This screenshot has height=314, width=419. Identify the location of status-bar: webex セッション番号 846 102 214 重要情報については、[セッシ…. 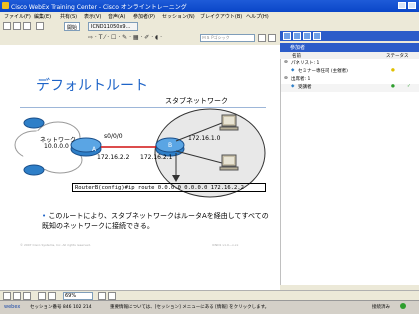
(209, 307).